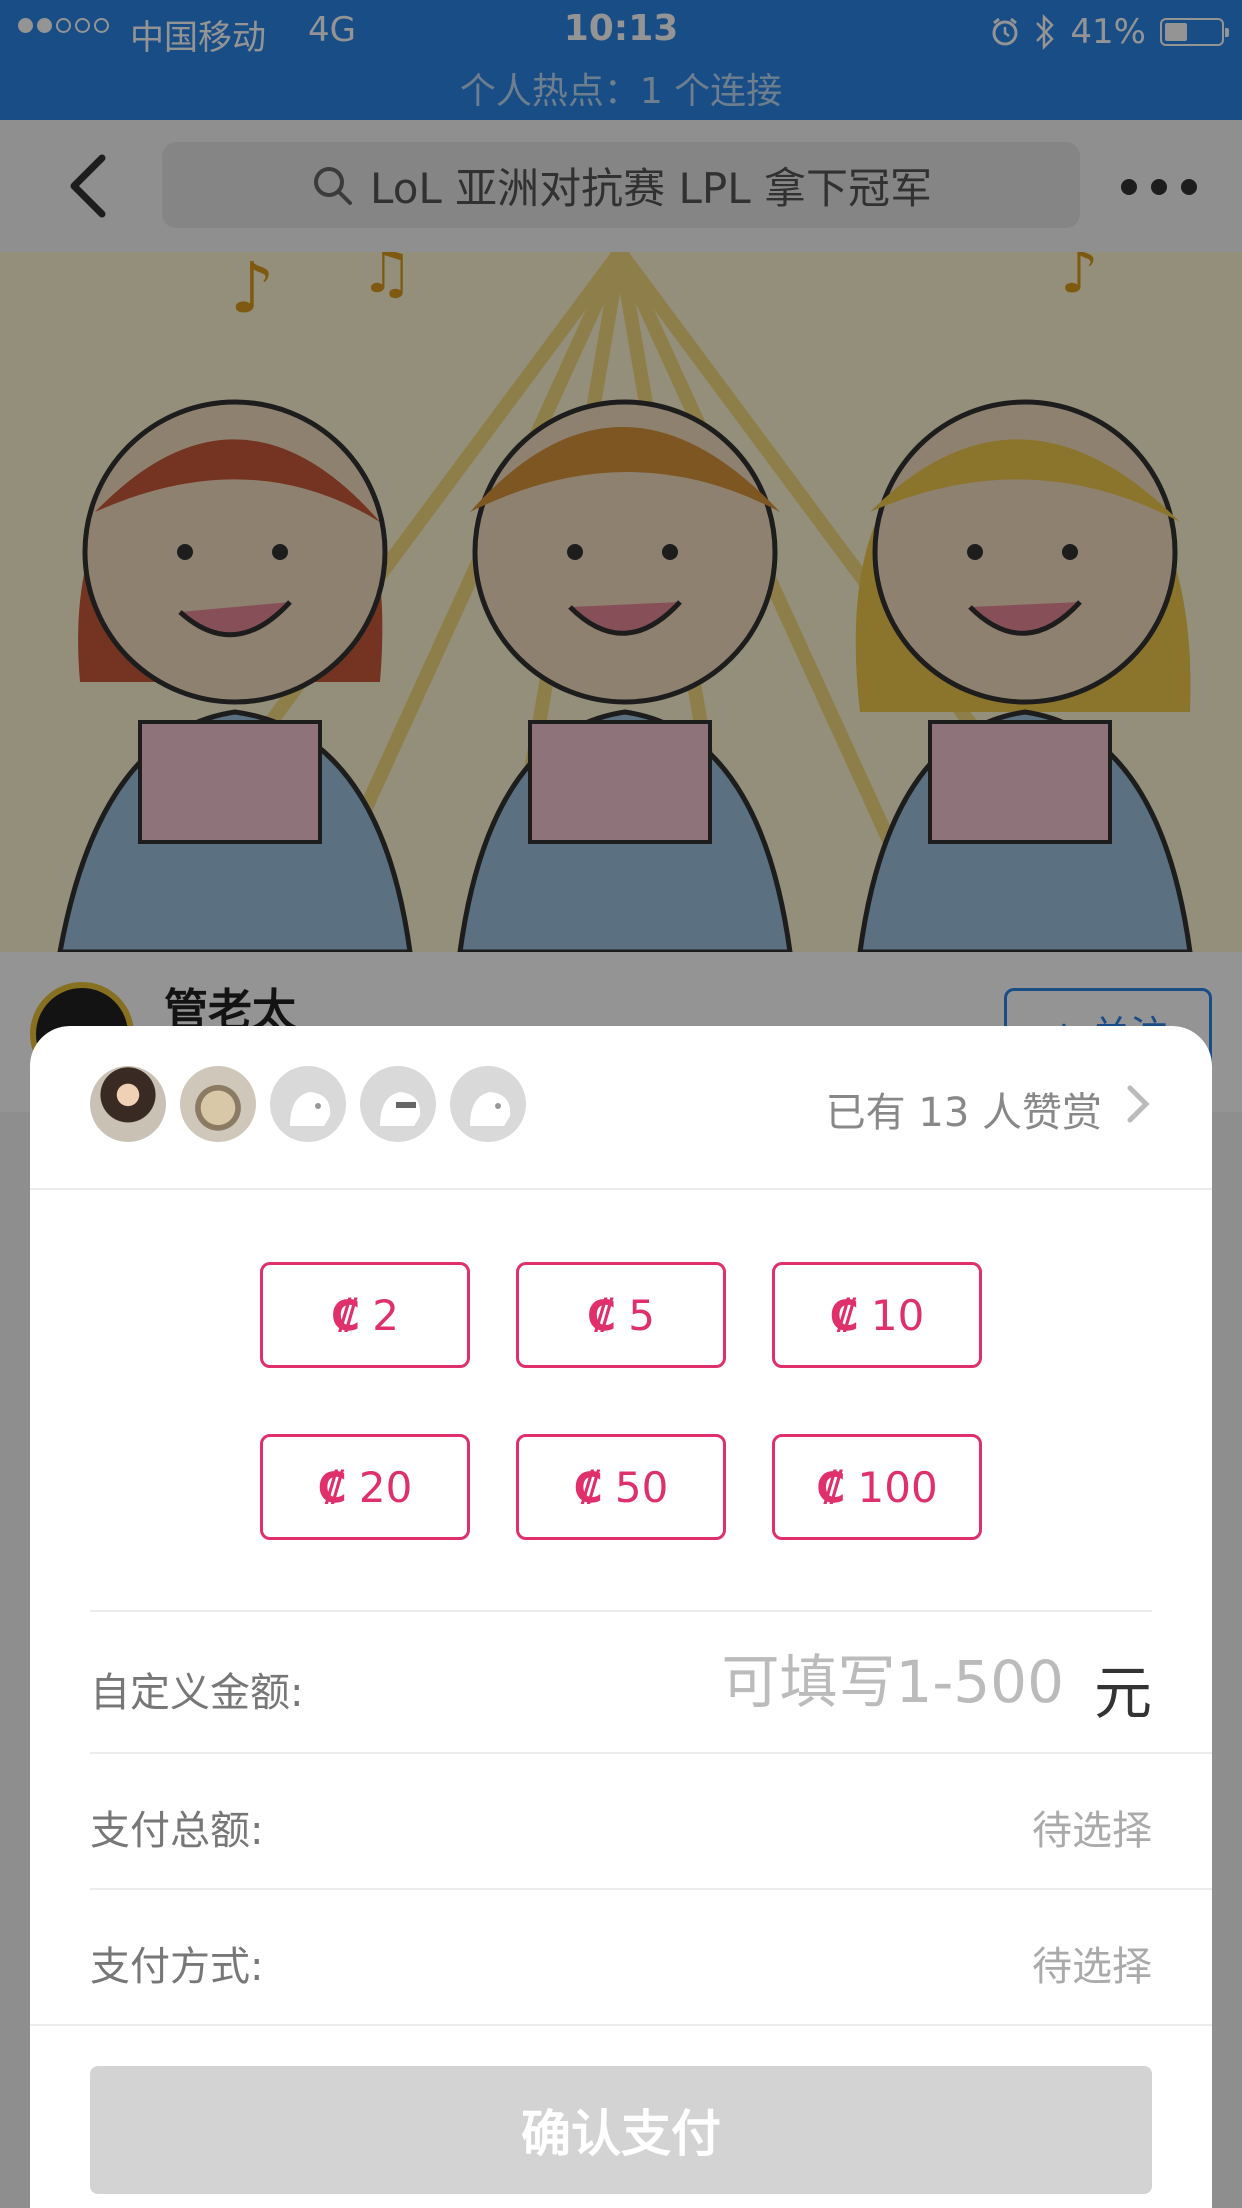 Image resolution: width=1242 pixels, height=2208 pixels. I want to click on chevron-right-icon, so click(1138, 1104).